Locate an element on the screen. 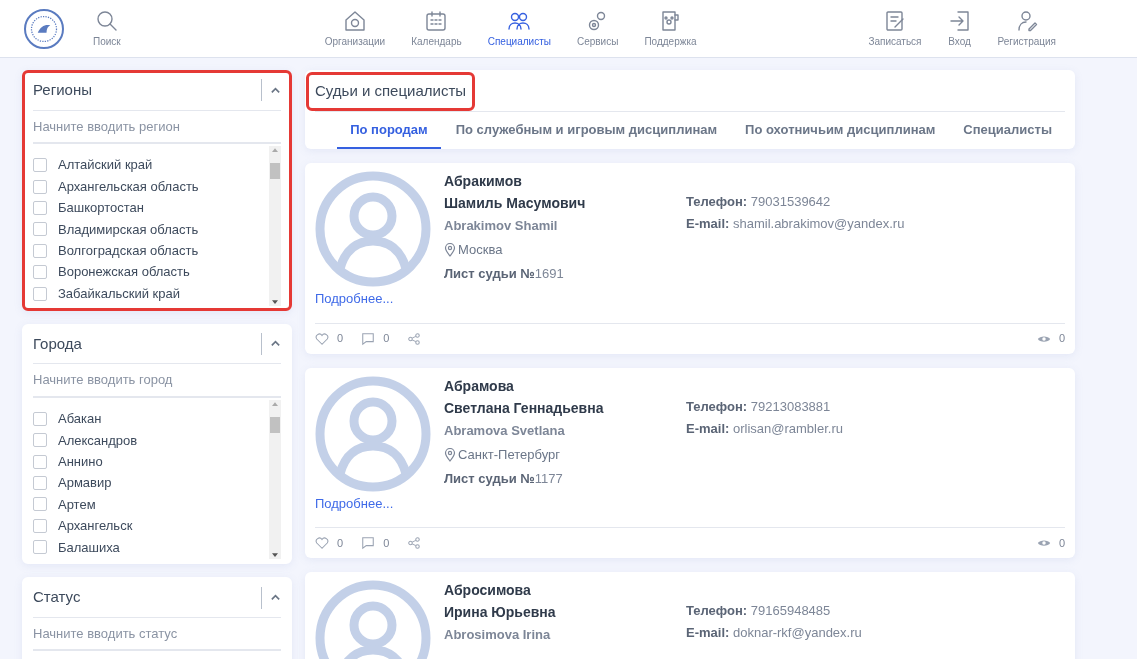 This screenshot has height=659, width=1137. logo-icon is located at coordinates (44, 28).